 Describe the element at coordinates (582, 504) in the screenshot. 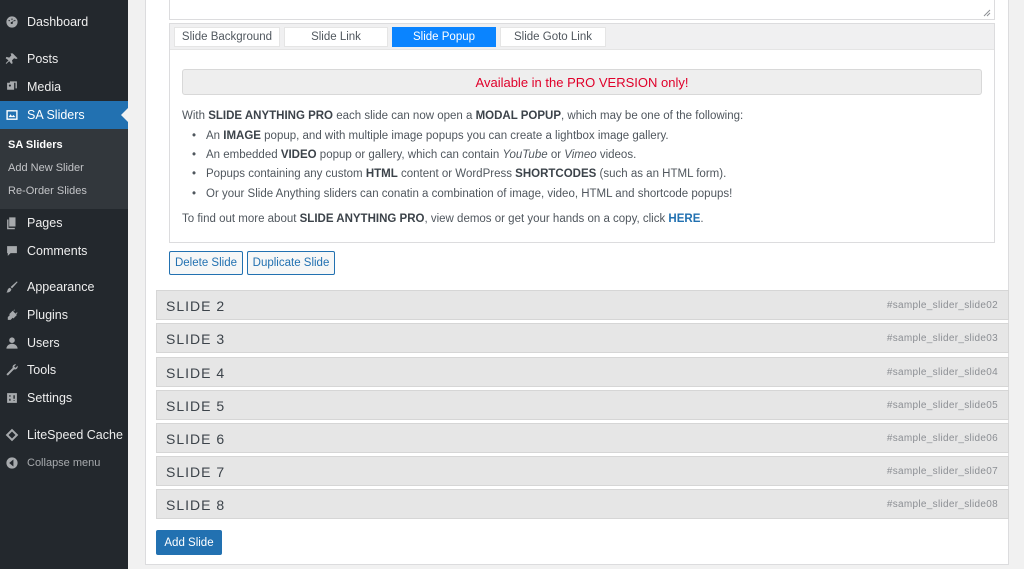

I see `slide-row: SLIDE 8 #sample_slider_slide08` at that location.